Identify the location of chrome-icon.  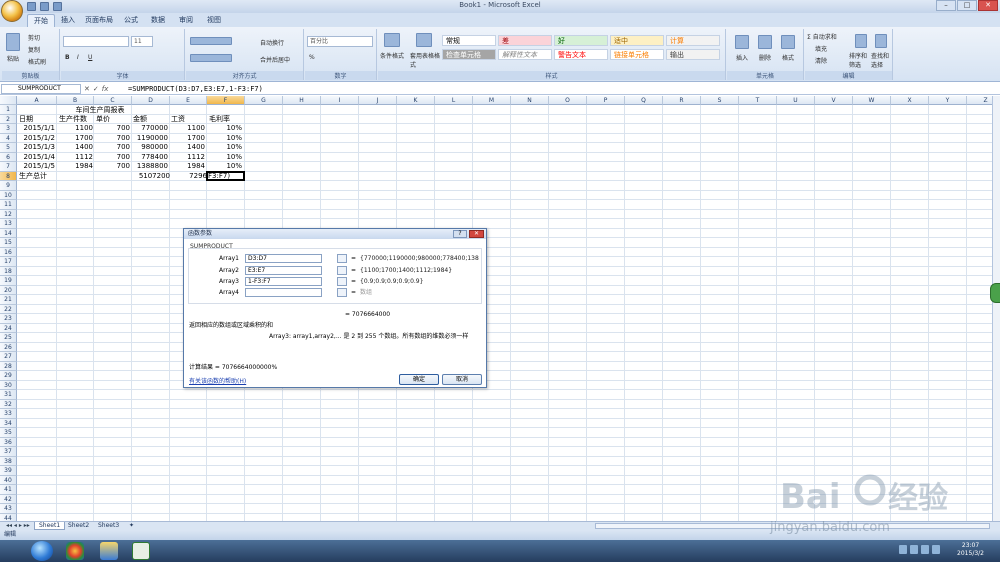
(75, 551).